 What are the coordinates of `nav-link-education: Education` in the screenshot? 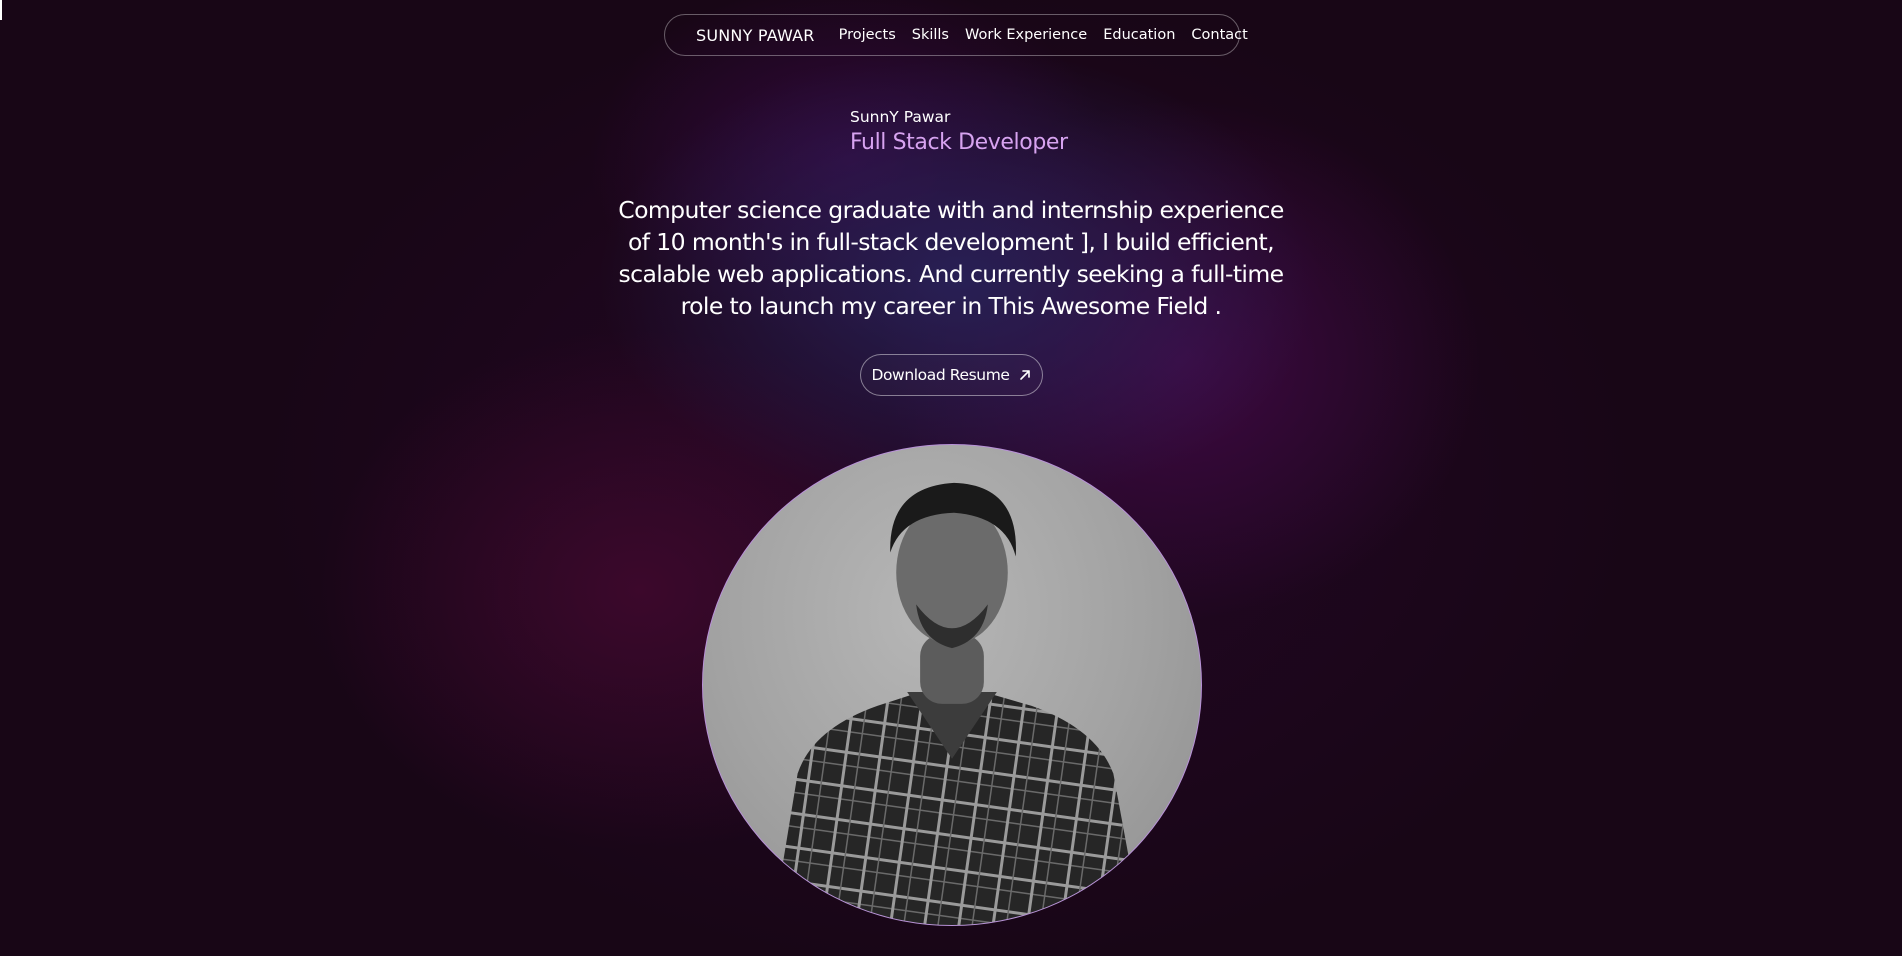 It's located at (1139, 35).